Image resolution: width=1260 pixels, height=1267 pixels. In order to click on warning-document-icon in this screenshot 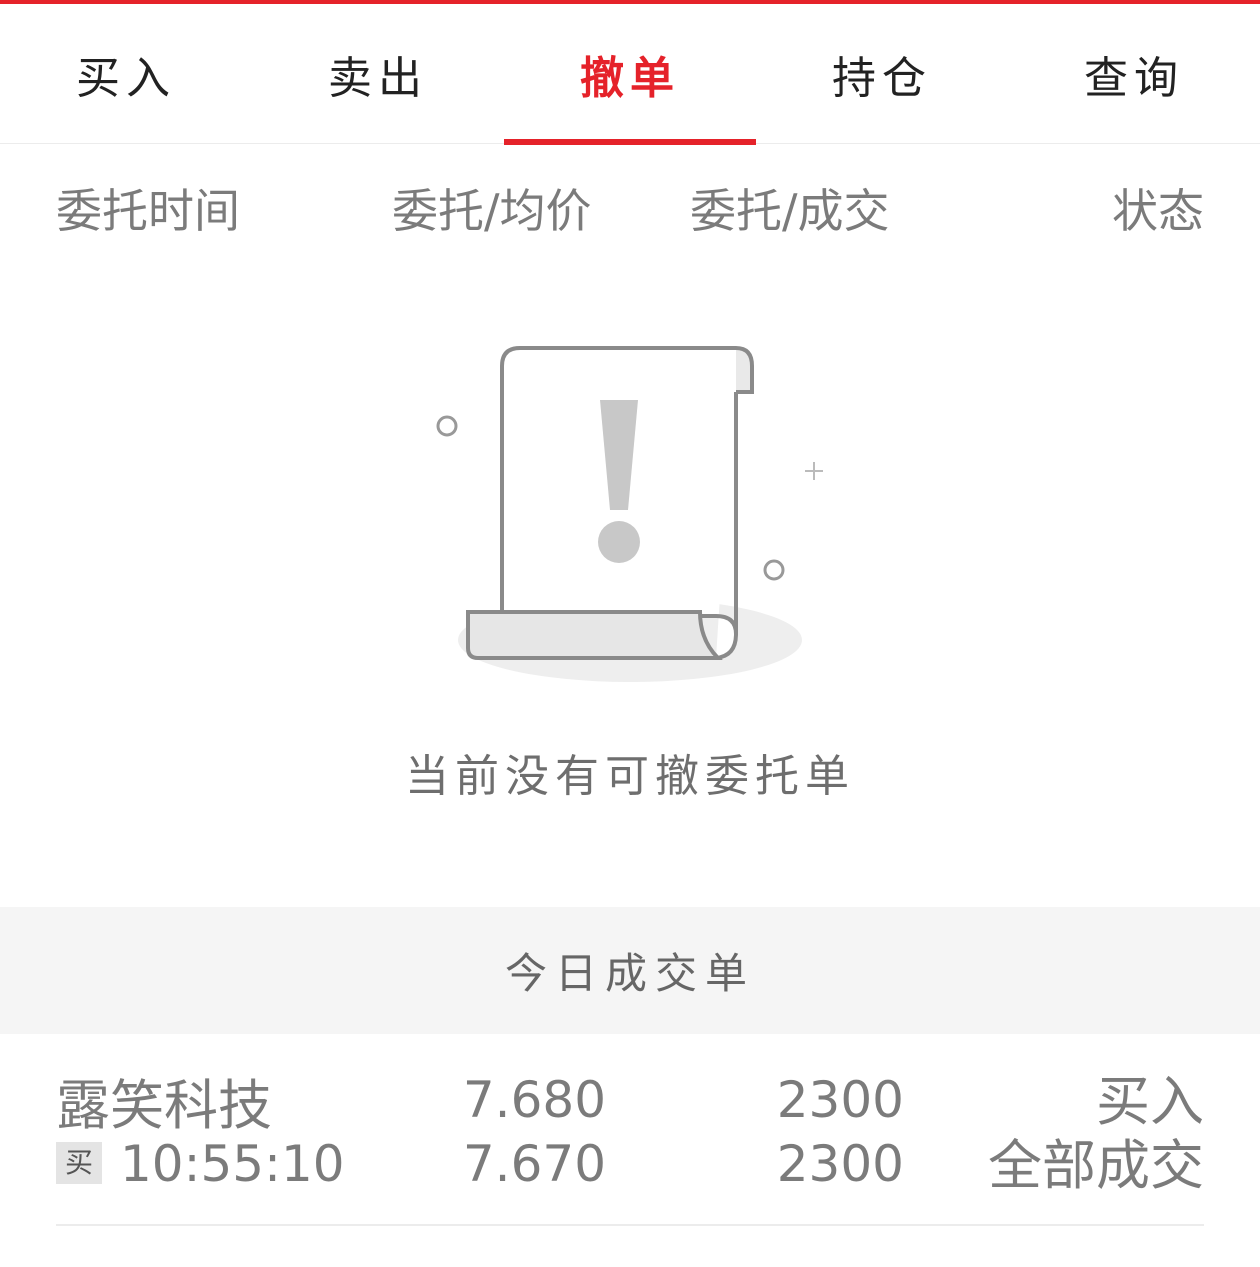, I will do `click(629, 514)`.